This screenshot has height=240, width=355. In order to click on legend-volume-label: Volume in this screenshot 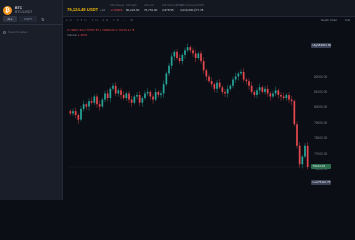, I will do `click(72, 34)`.